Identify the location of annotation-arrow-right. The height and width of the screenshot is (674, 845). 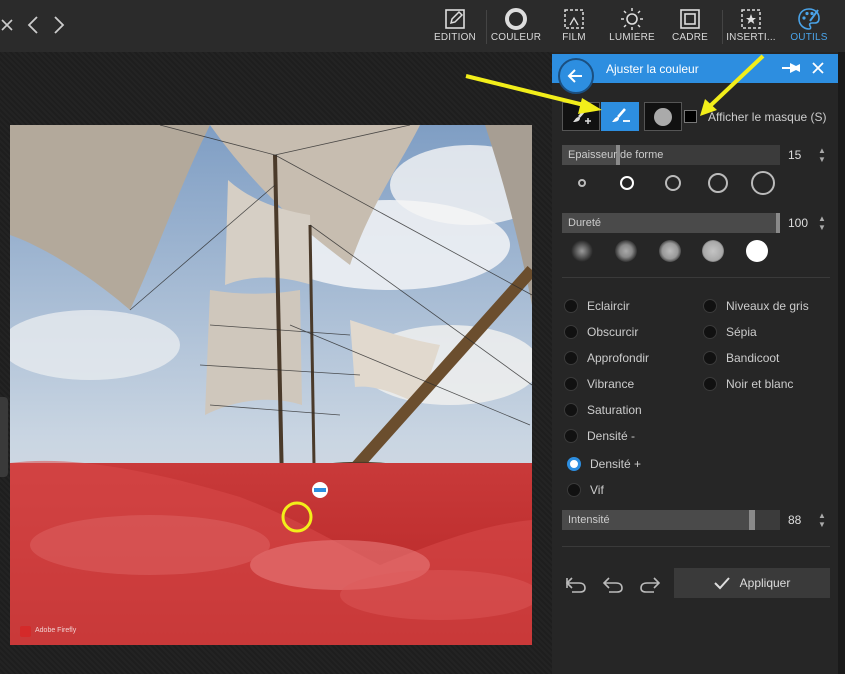
(732, 85).